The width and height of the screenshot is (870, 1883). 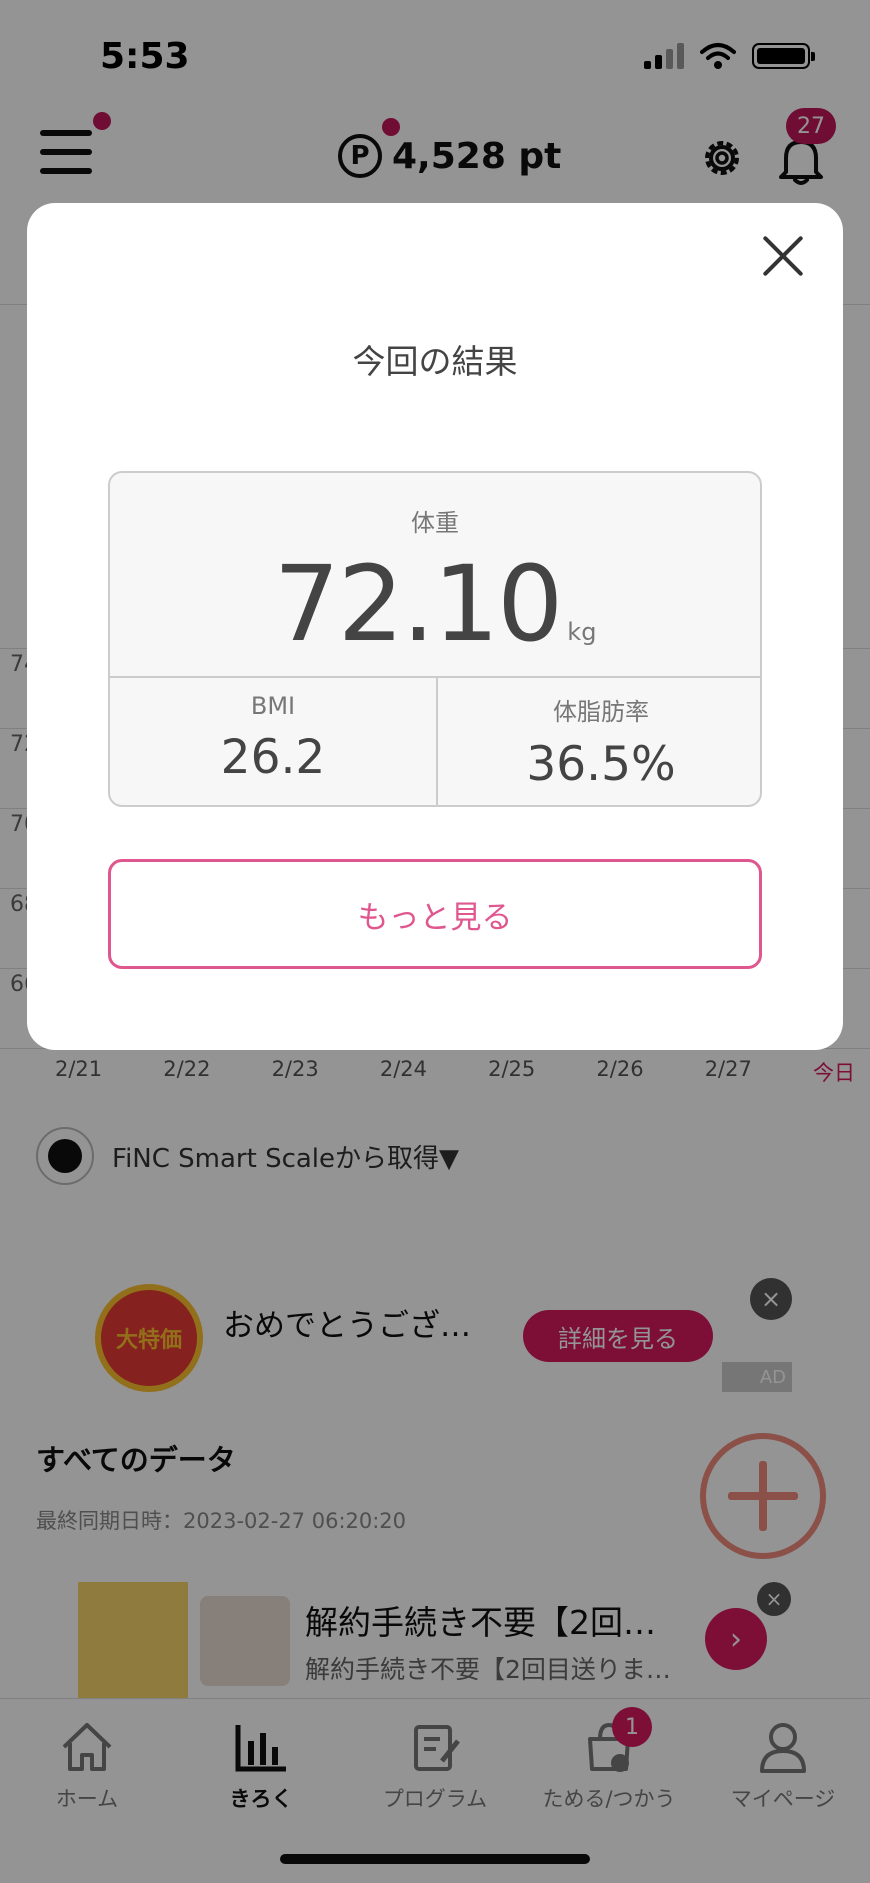 I want to click on bmi-label: BMI, so click(x=273, y=706).